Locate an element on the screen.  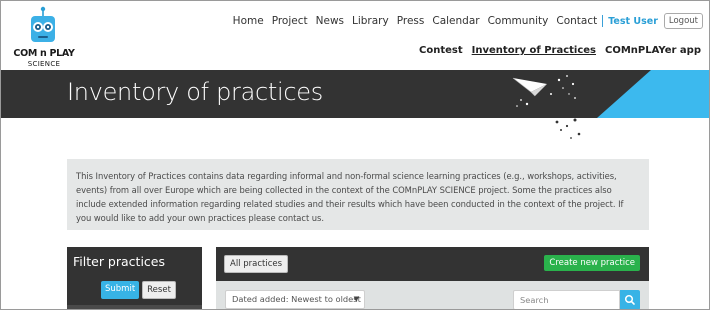
search-button is located at coordinates (630, 299).